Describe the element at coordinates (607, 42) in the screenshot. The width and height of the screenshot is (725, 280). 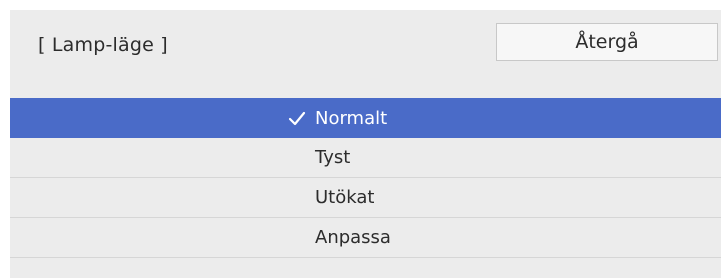
I see `back-button: Återgå` at that location.